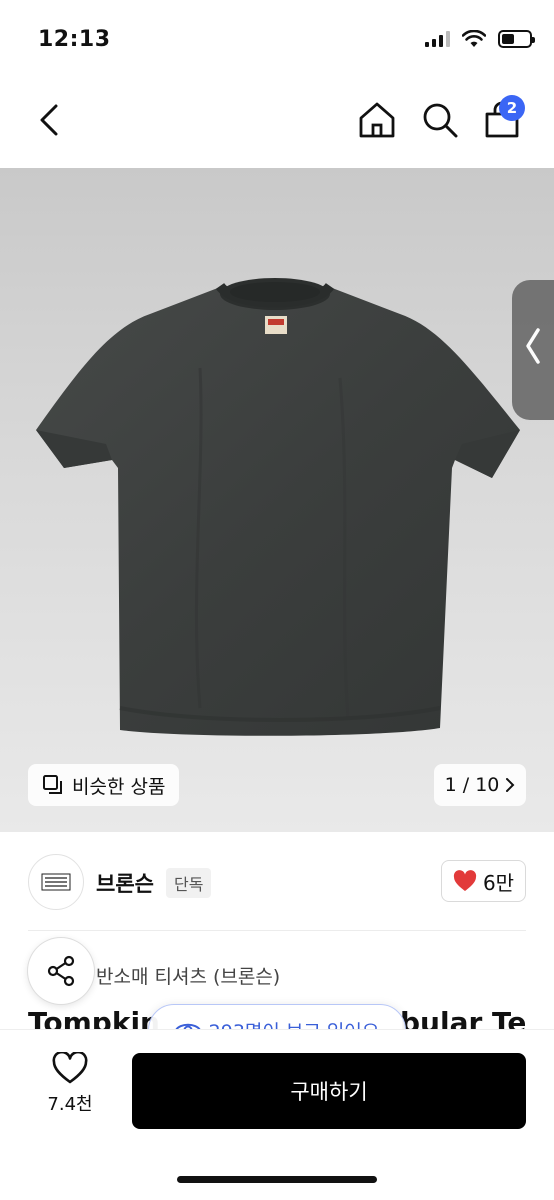 The width and height of the screenshot is (554, 1200). I want to click on similar-products-button: 비슷한 상품, so click(104, 785).